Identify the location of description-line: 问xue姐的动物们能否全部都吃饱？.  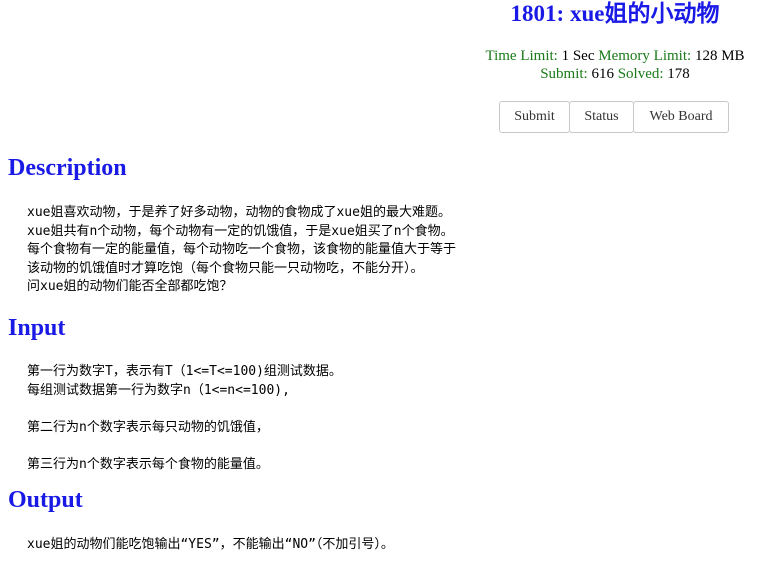
(130, 286).